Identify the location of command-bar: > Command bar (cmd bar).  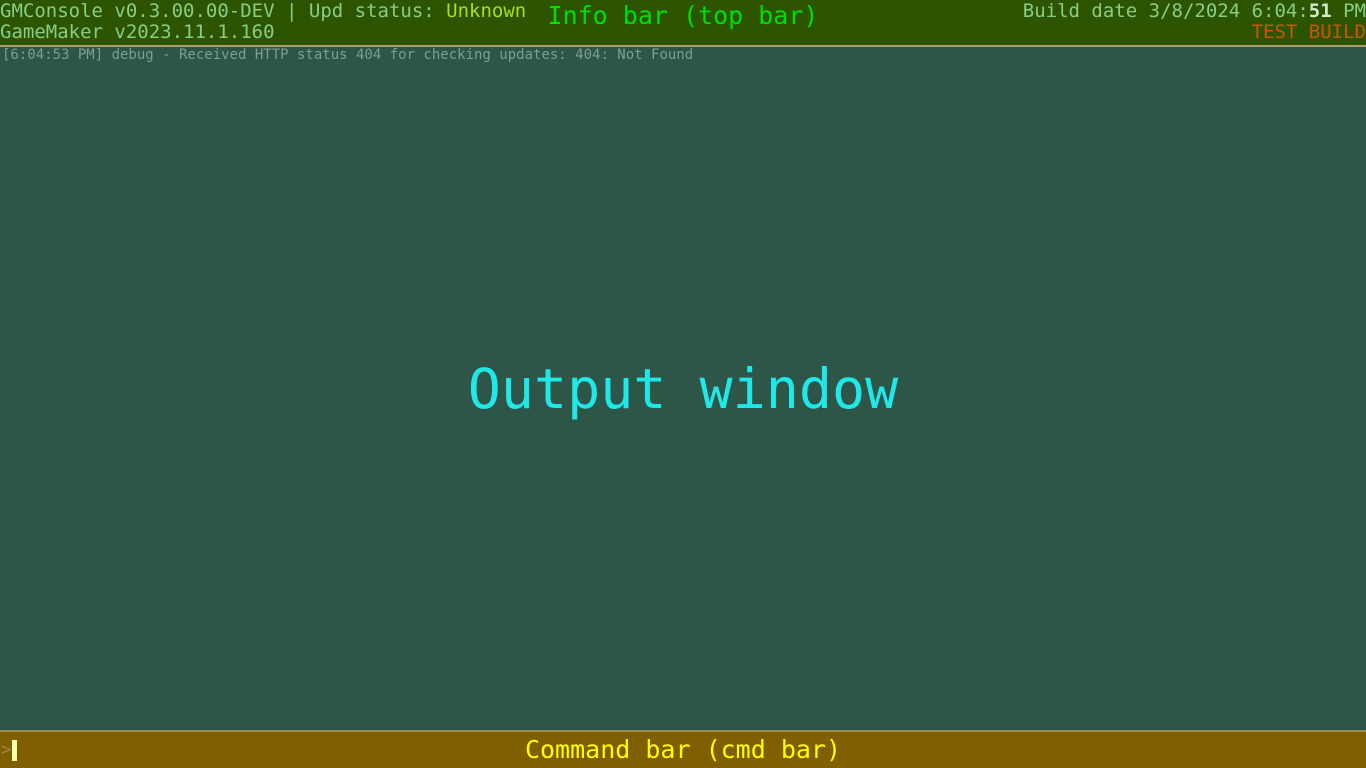
(683, 750).